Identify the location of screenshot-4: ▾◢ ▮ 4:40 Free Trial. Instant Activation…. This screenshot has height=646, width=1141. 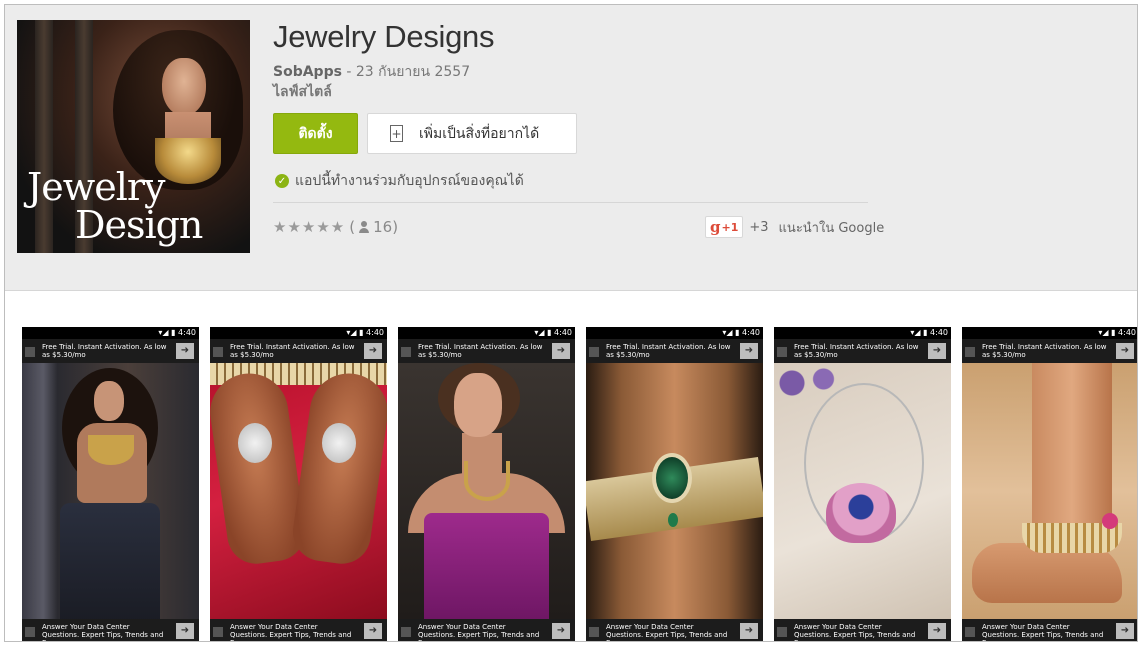
(674, 484).